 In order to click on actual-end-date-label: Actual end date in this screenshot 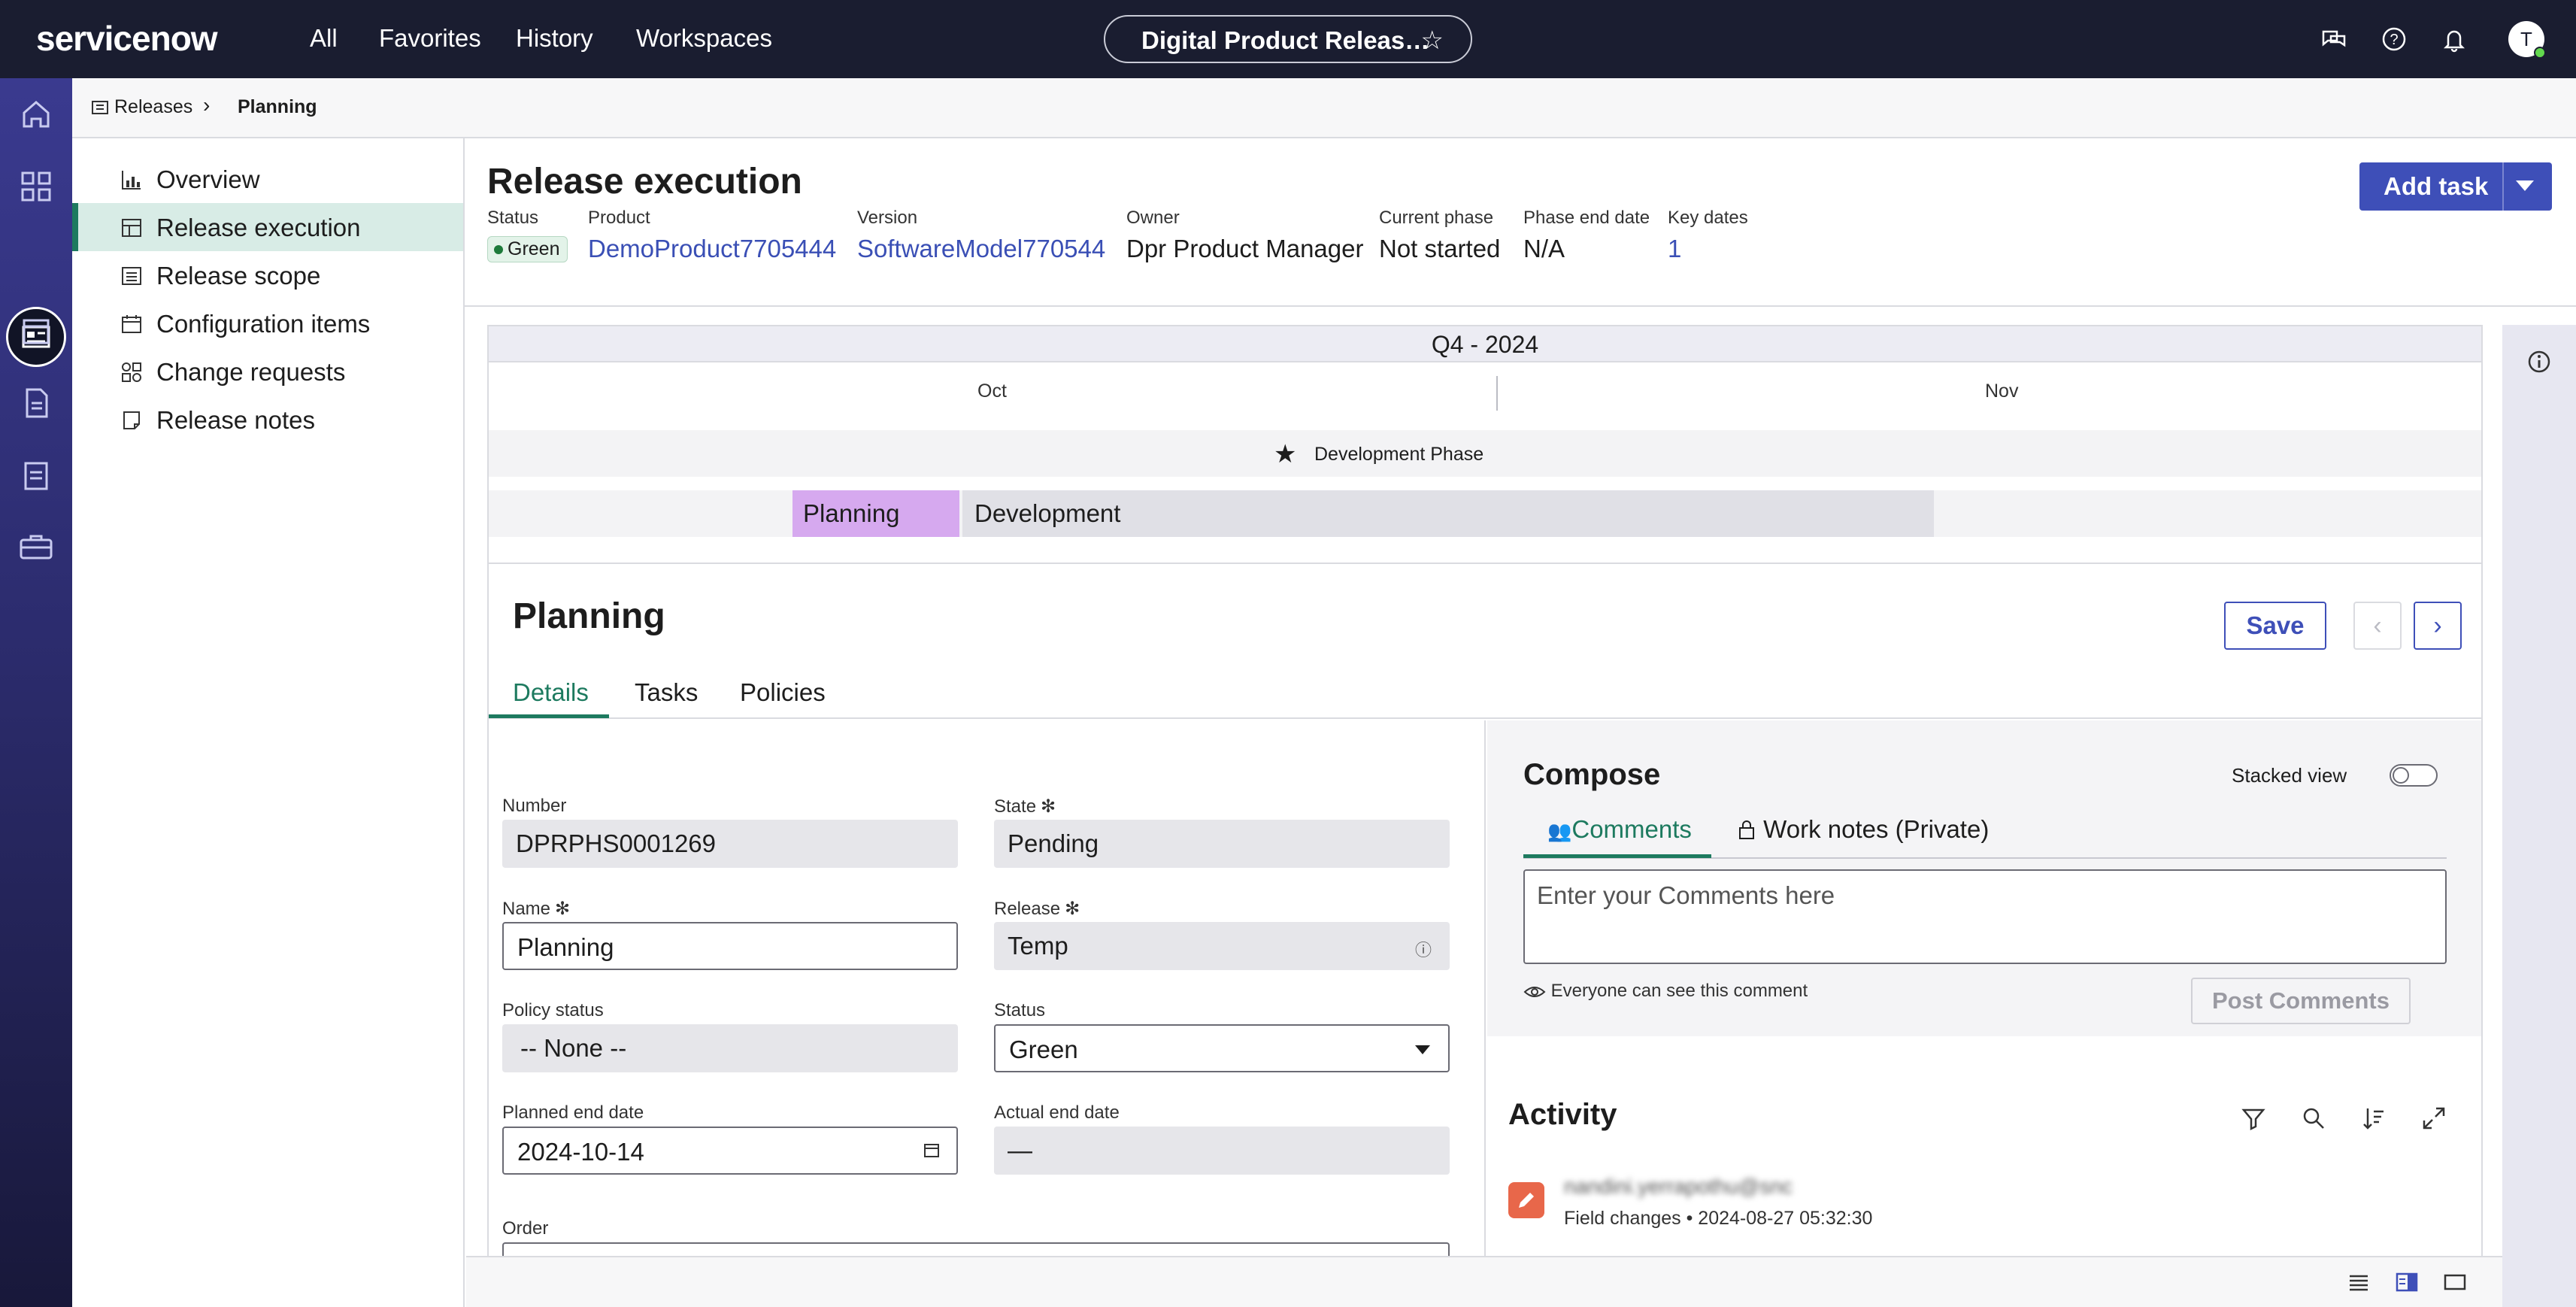, I will do `click(1057, 1112)`.